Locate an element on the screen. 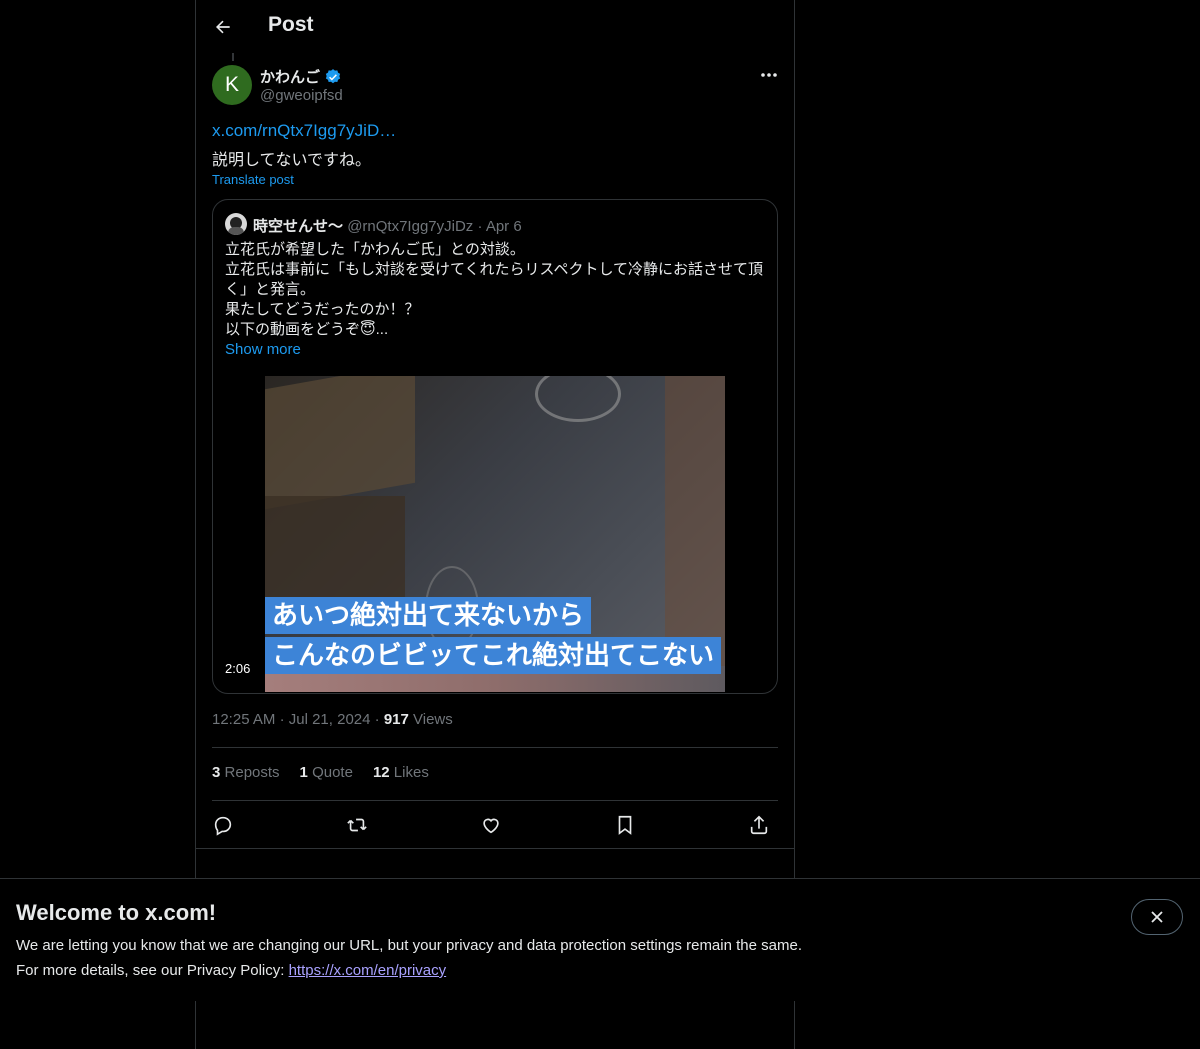  reposts-stat: 3 Reposts is located at coordinates (246, 772).